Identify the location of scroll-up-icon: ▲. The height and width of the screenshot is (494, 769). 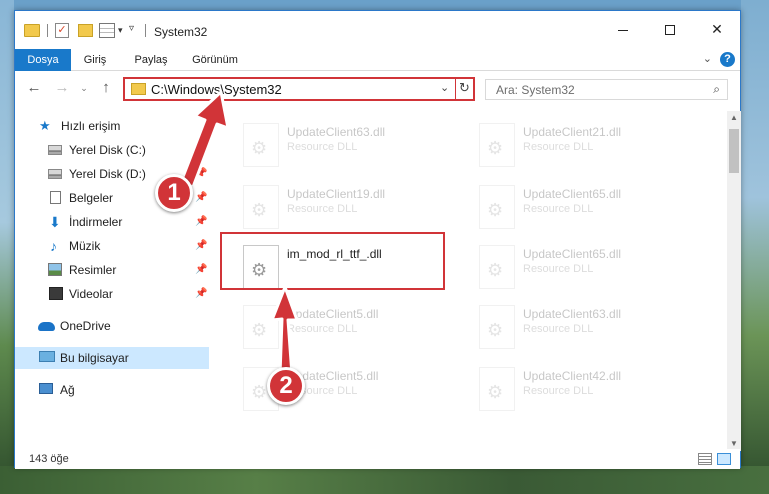
(734, 118).